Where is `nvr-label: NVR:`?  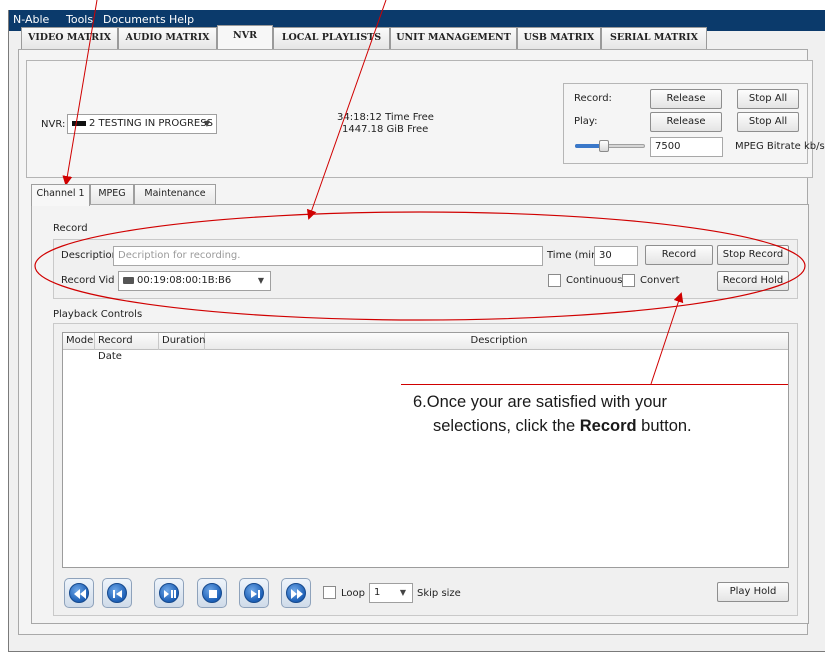 nvr-label: NVR: is located at coordinates (53, 124).